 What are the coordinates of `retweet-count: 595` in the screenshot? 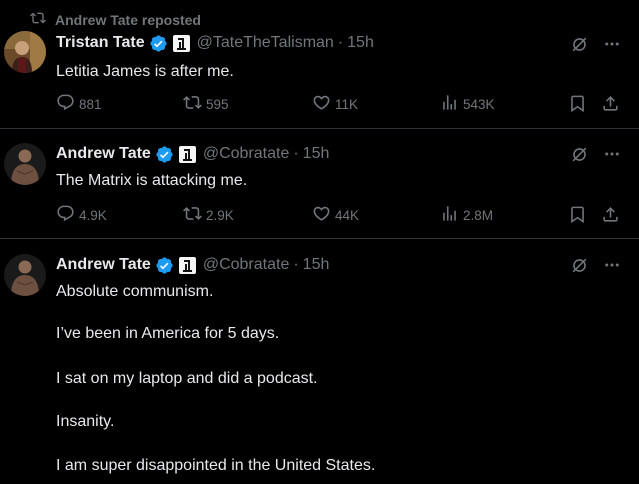 It's located at (217, 104).